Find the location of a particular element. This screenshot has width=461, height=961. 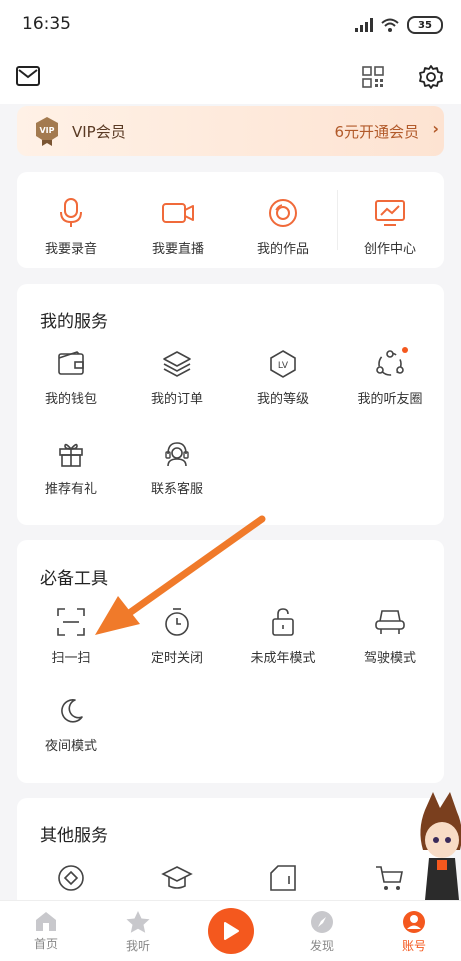

quick-record-label: 我要录音 is located at coordinates (70, 249).